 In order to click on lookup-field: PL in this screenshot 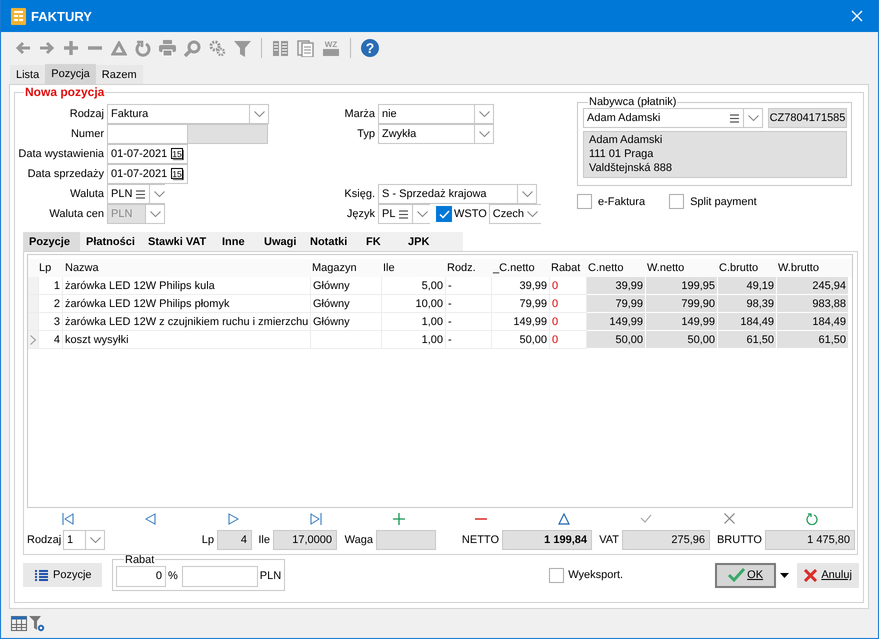, I will do `click(404, 214)`.